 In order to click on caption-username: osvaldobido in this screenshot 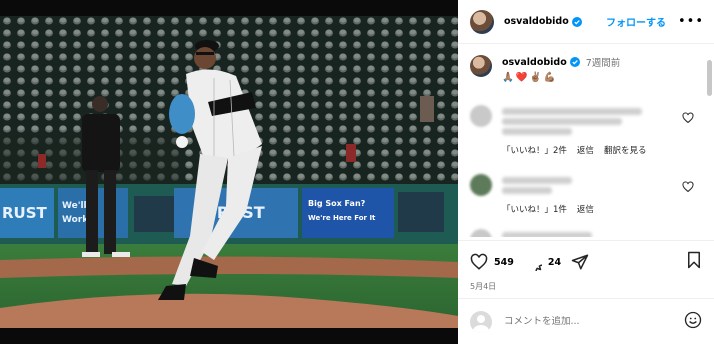, I will do `click(534, 62)`.